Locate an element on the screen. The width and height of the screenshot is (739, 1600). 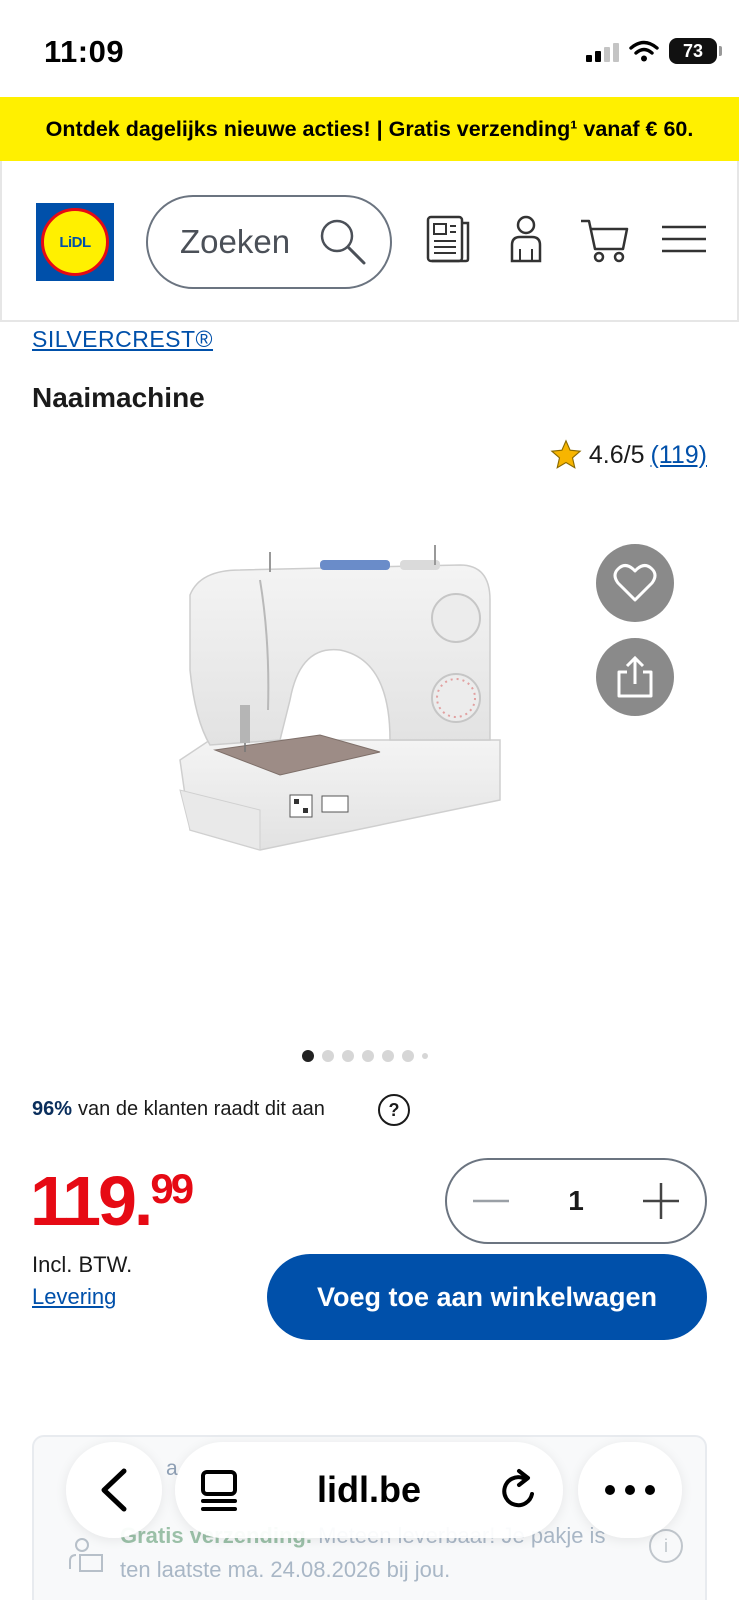
vat-note: Incl. BTW. is located at coordinates (82, 1264).